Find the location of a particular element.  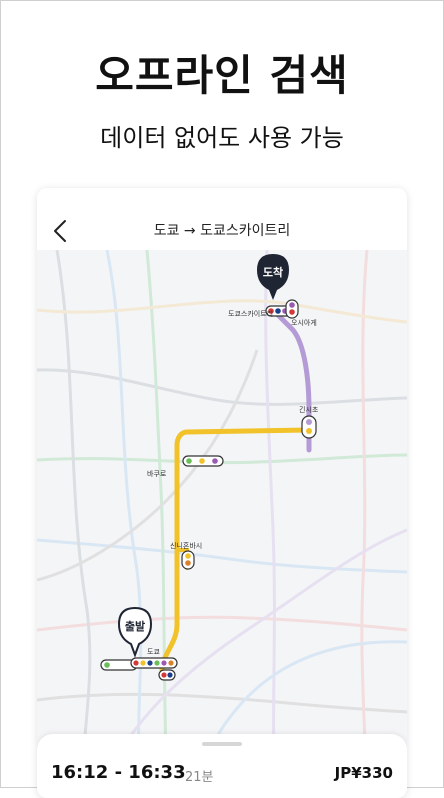

arrival-pin-label: 도착 is located at coordinates (273, 272).